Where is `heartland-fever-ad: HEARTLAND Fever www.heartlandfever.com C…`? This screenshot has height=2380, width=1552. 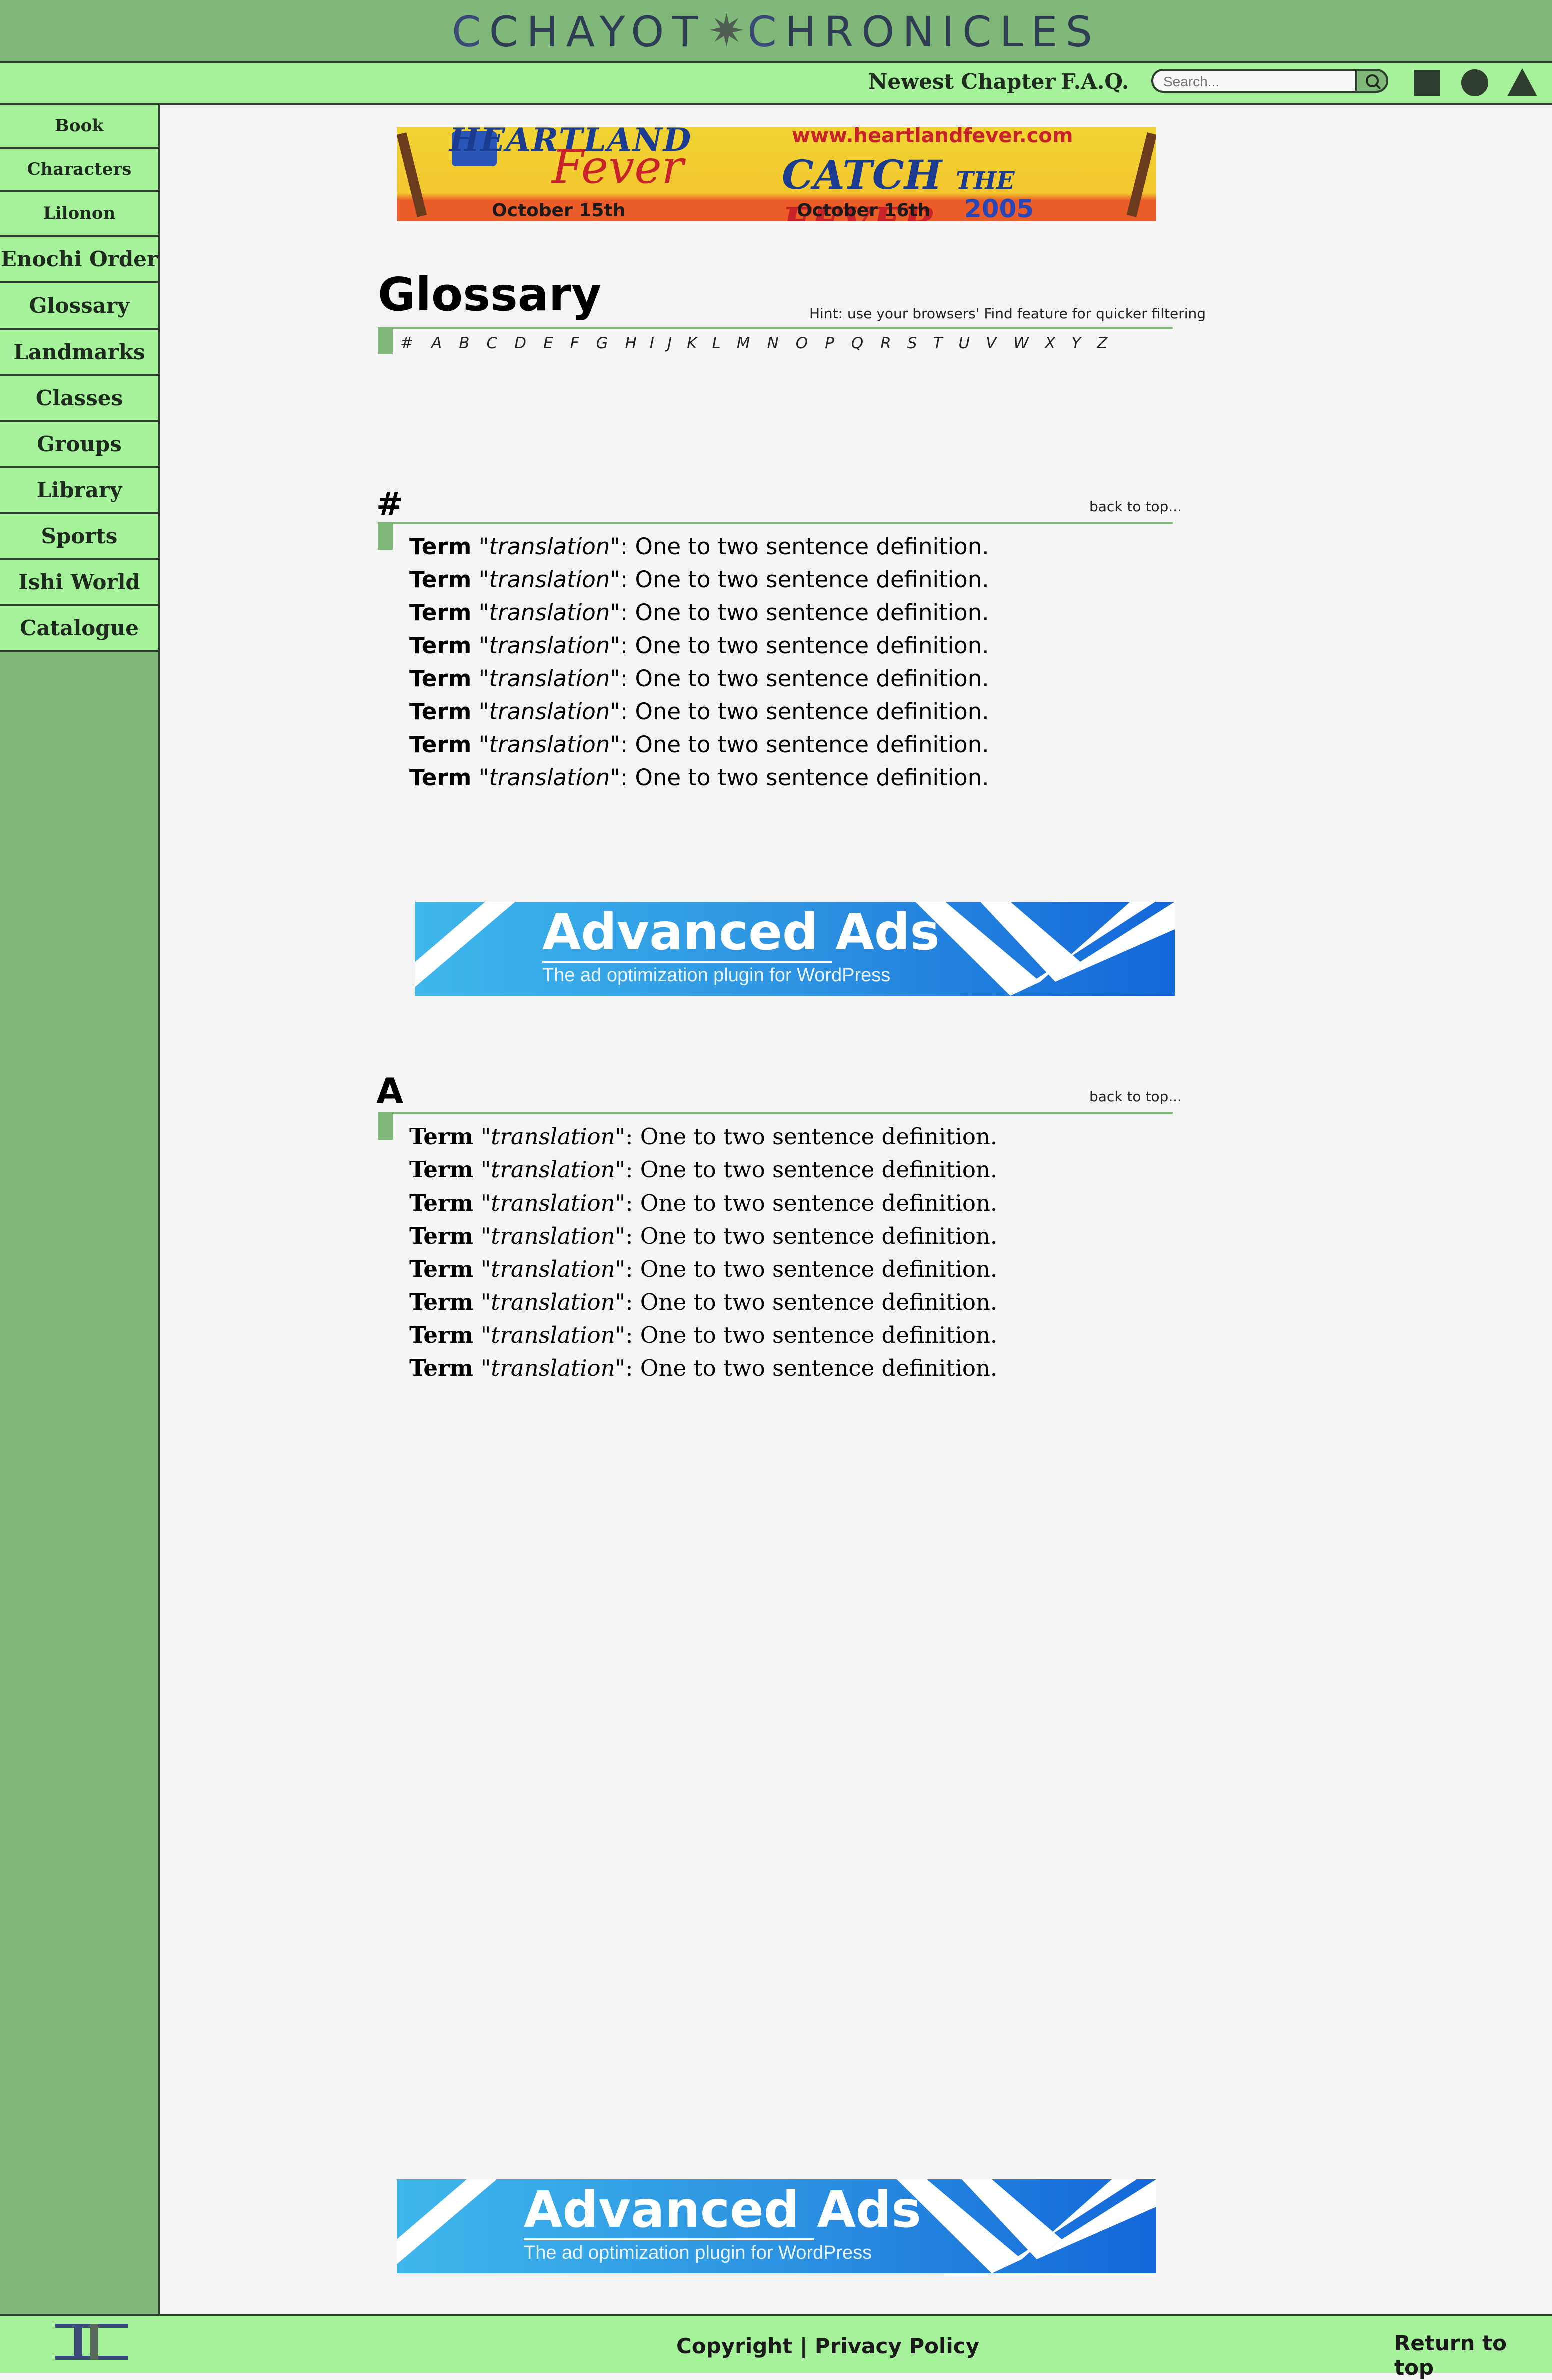 heartland-fever-ad: HEARTLAND Fever www.heartlandfever.com C… is located at coordinates (776, 174).